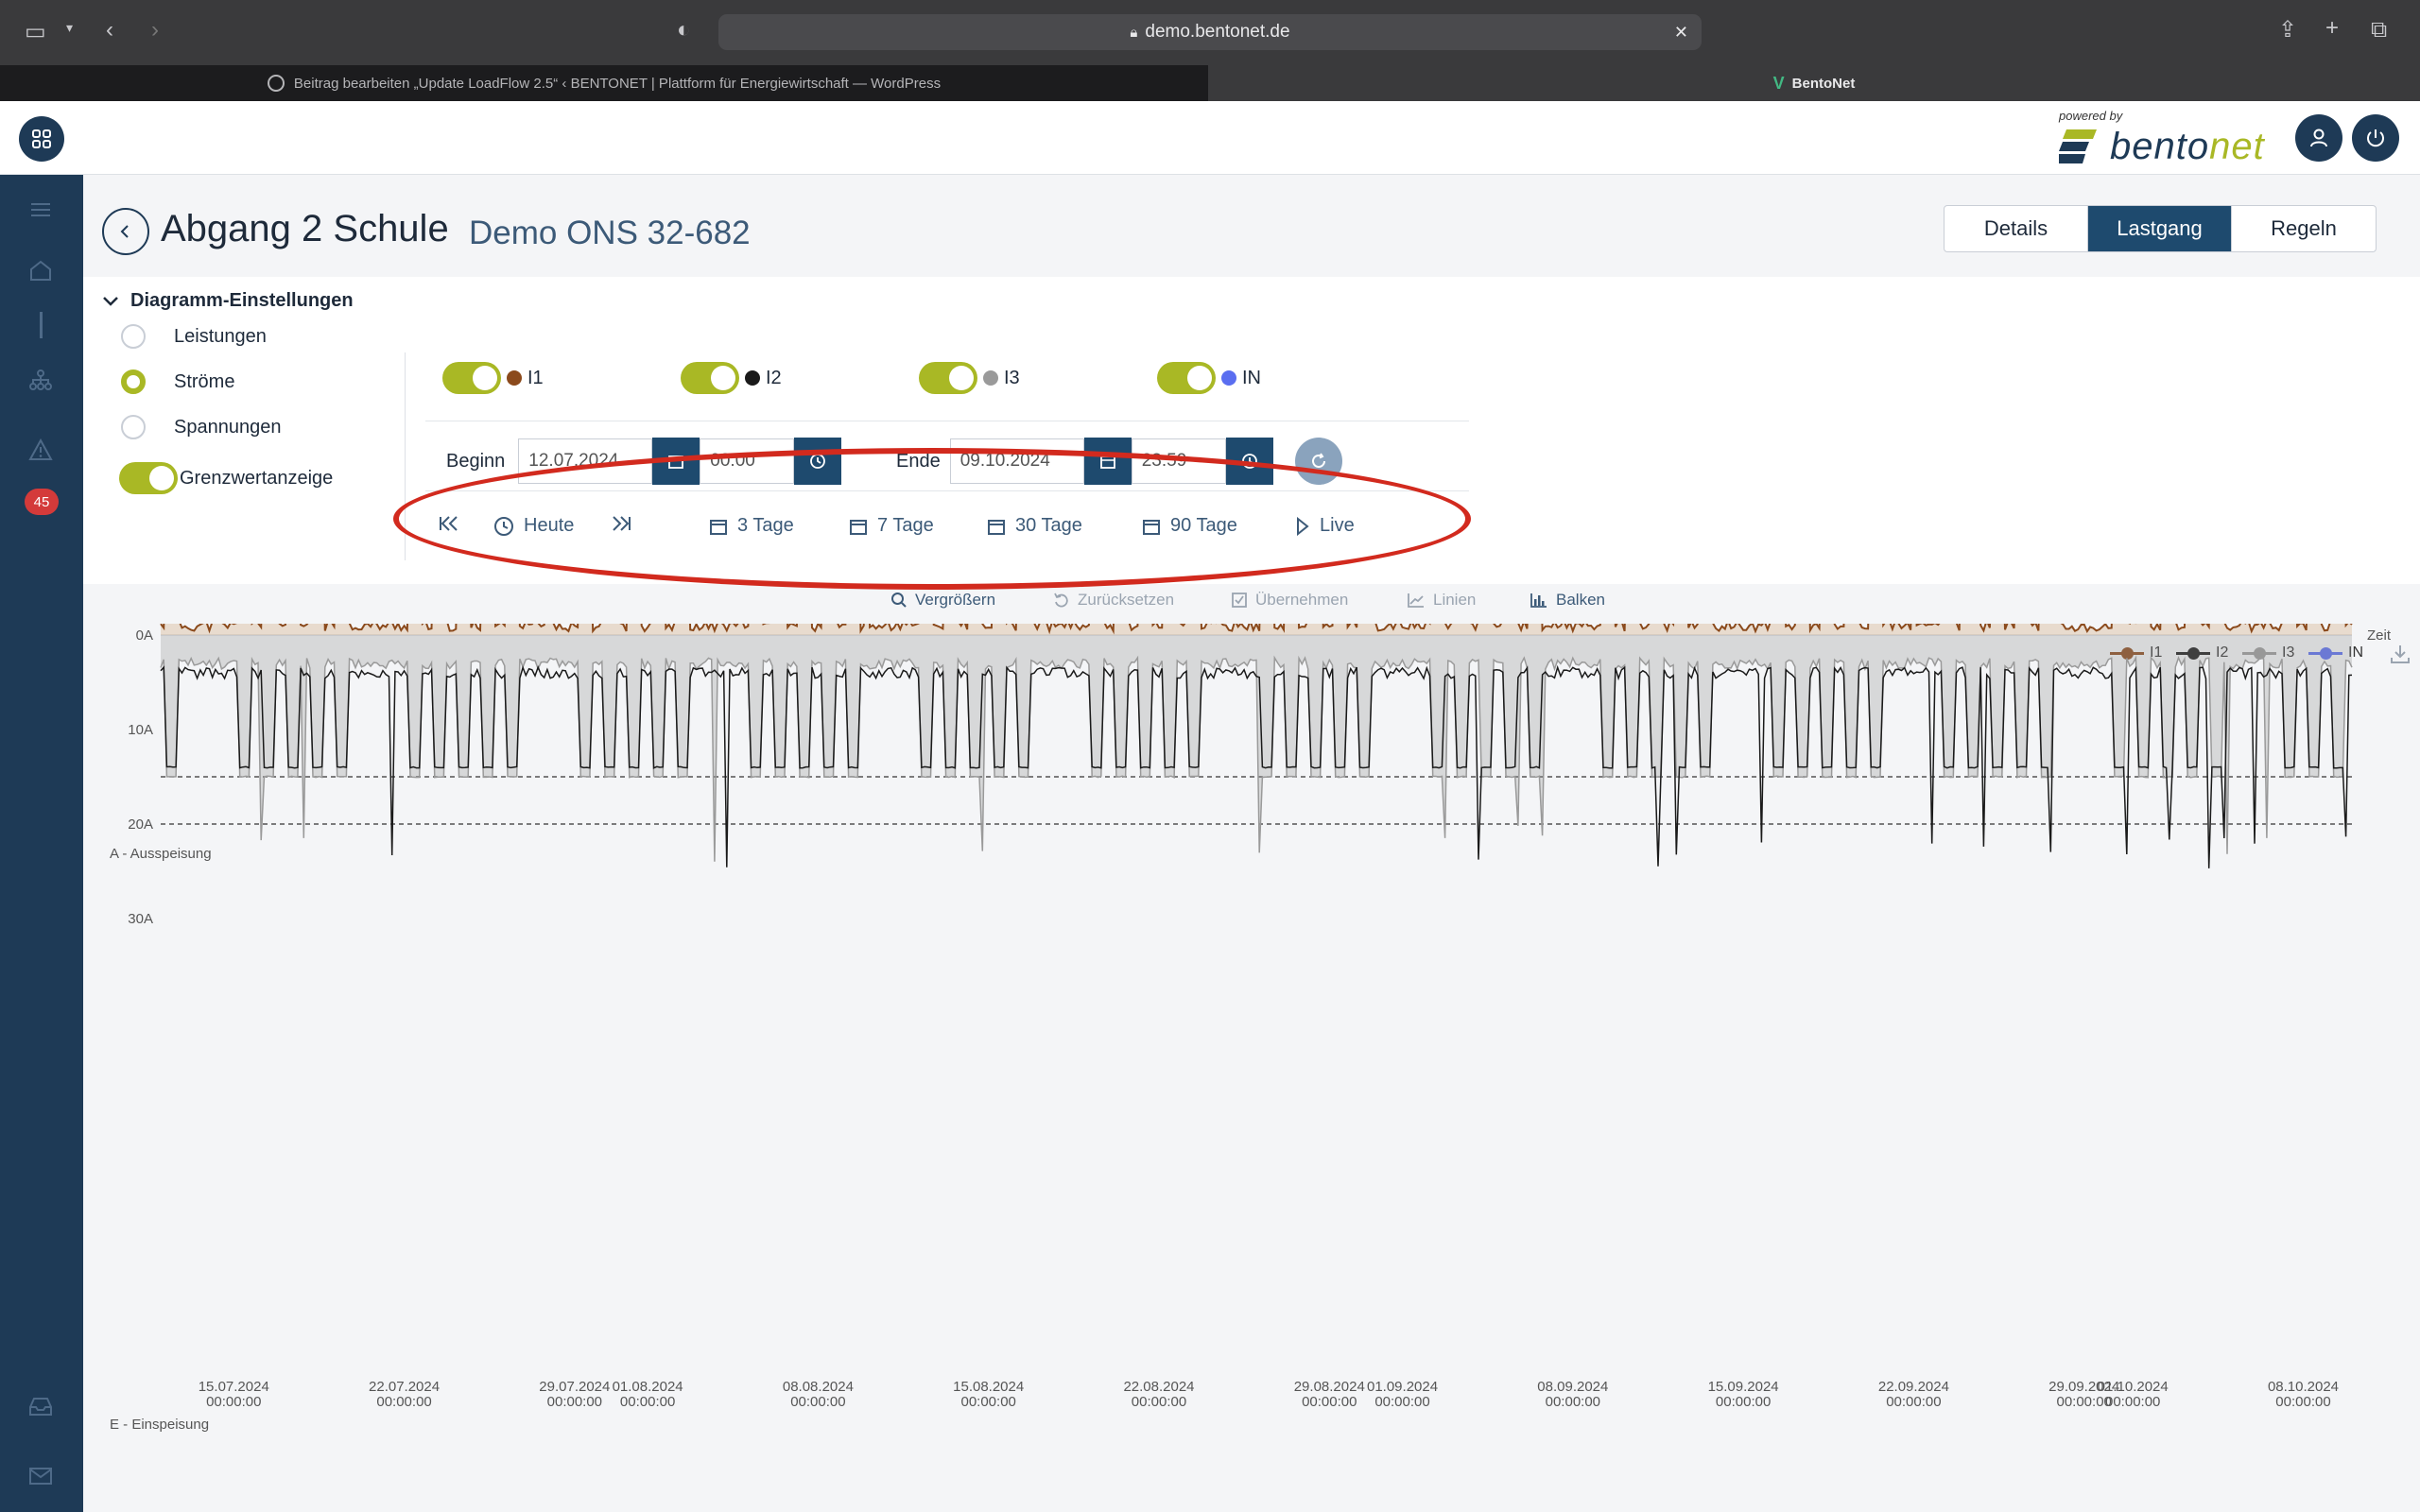 The height and width of the screenshot is (1512, 2420). Describe the element at coordinates (1251, 377) in the screenshot. I see `phase-label: IN` at that location.